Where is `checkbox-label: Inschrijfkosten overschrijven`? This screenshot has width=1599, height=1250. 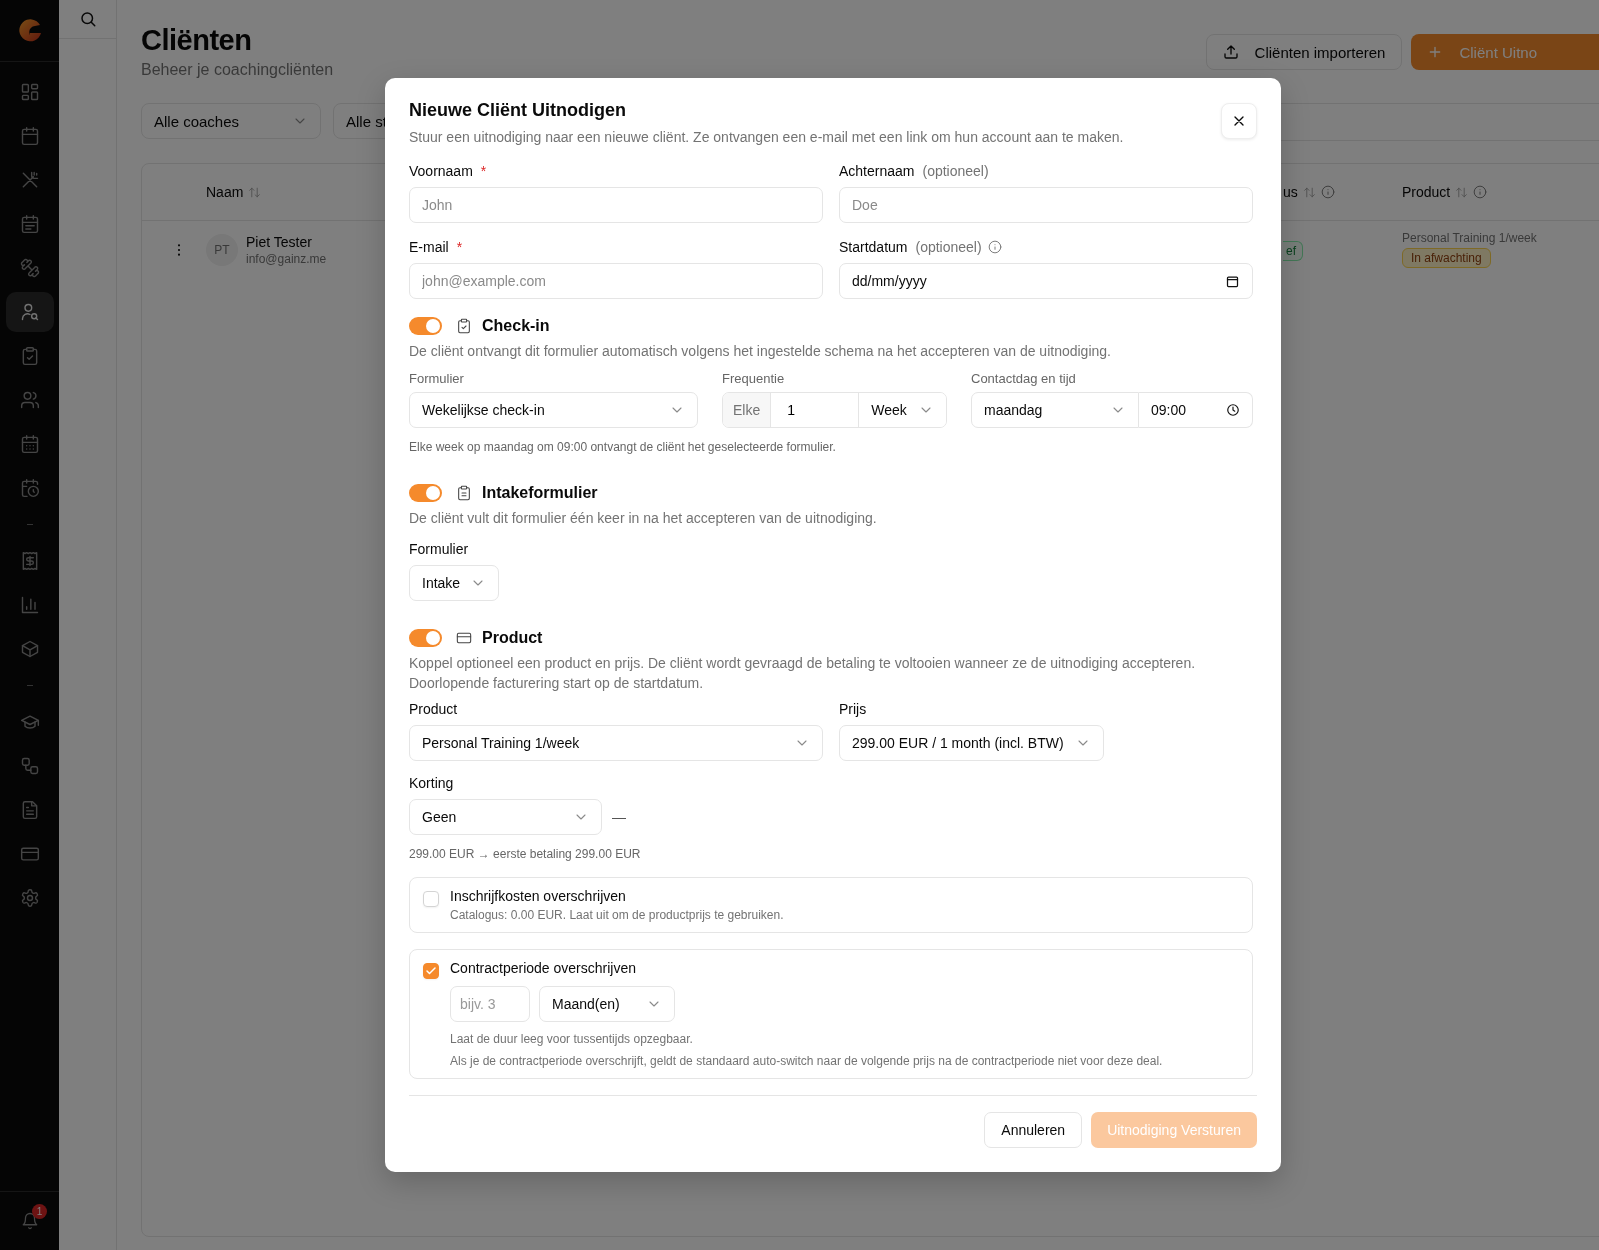
checkbox-label: Inschrijfkosten overschrijven is located at coordinates (538, 896).